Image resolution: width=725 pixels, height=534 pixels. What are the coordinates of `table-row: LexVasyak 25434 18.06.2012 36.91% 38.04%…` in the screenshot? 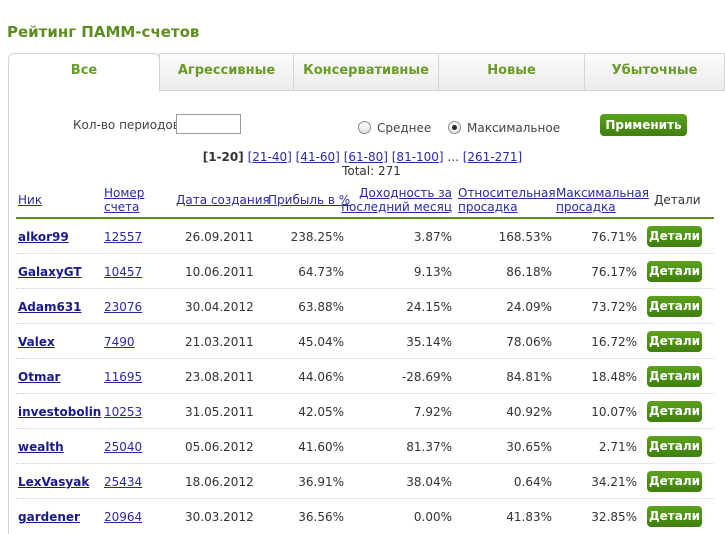 It's located at (365, 481).